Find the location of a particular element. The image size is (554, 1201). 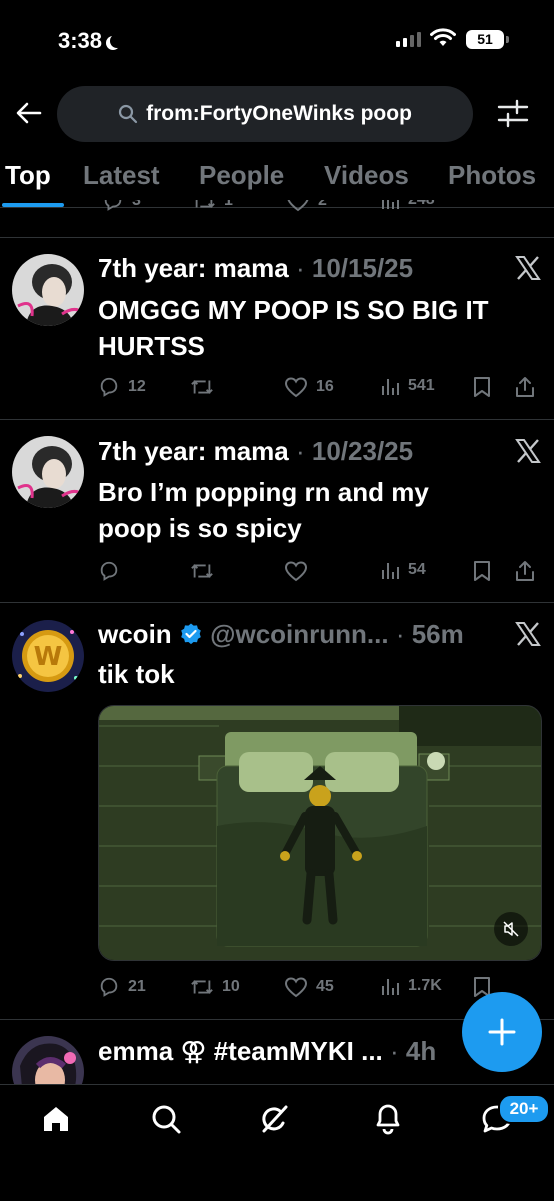

tweet-header: 7th year: mama · 10/15/25 is located at coordinates (255, 268).